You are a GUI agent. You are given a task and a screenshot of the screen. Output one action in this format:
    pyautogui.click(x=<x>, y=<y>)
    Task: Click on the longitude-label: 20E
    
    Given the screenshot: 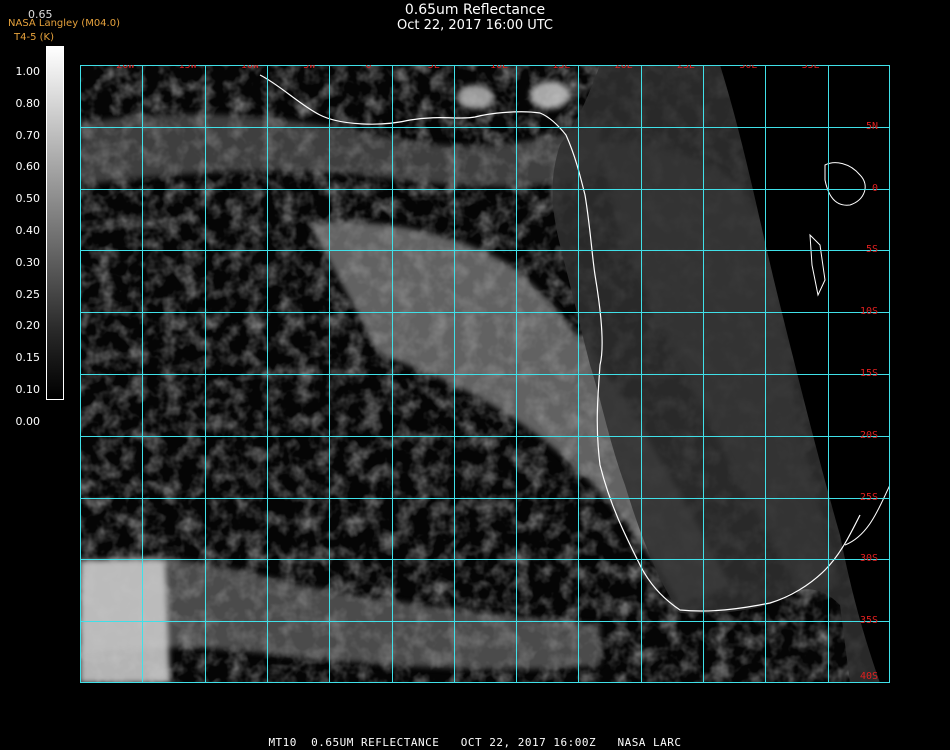 What is the action you would take?
    pyautogui.click(x=623, y=68)
    